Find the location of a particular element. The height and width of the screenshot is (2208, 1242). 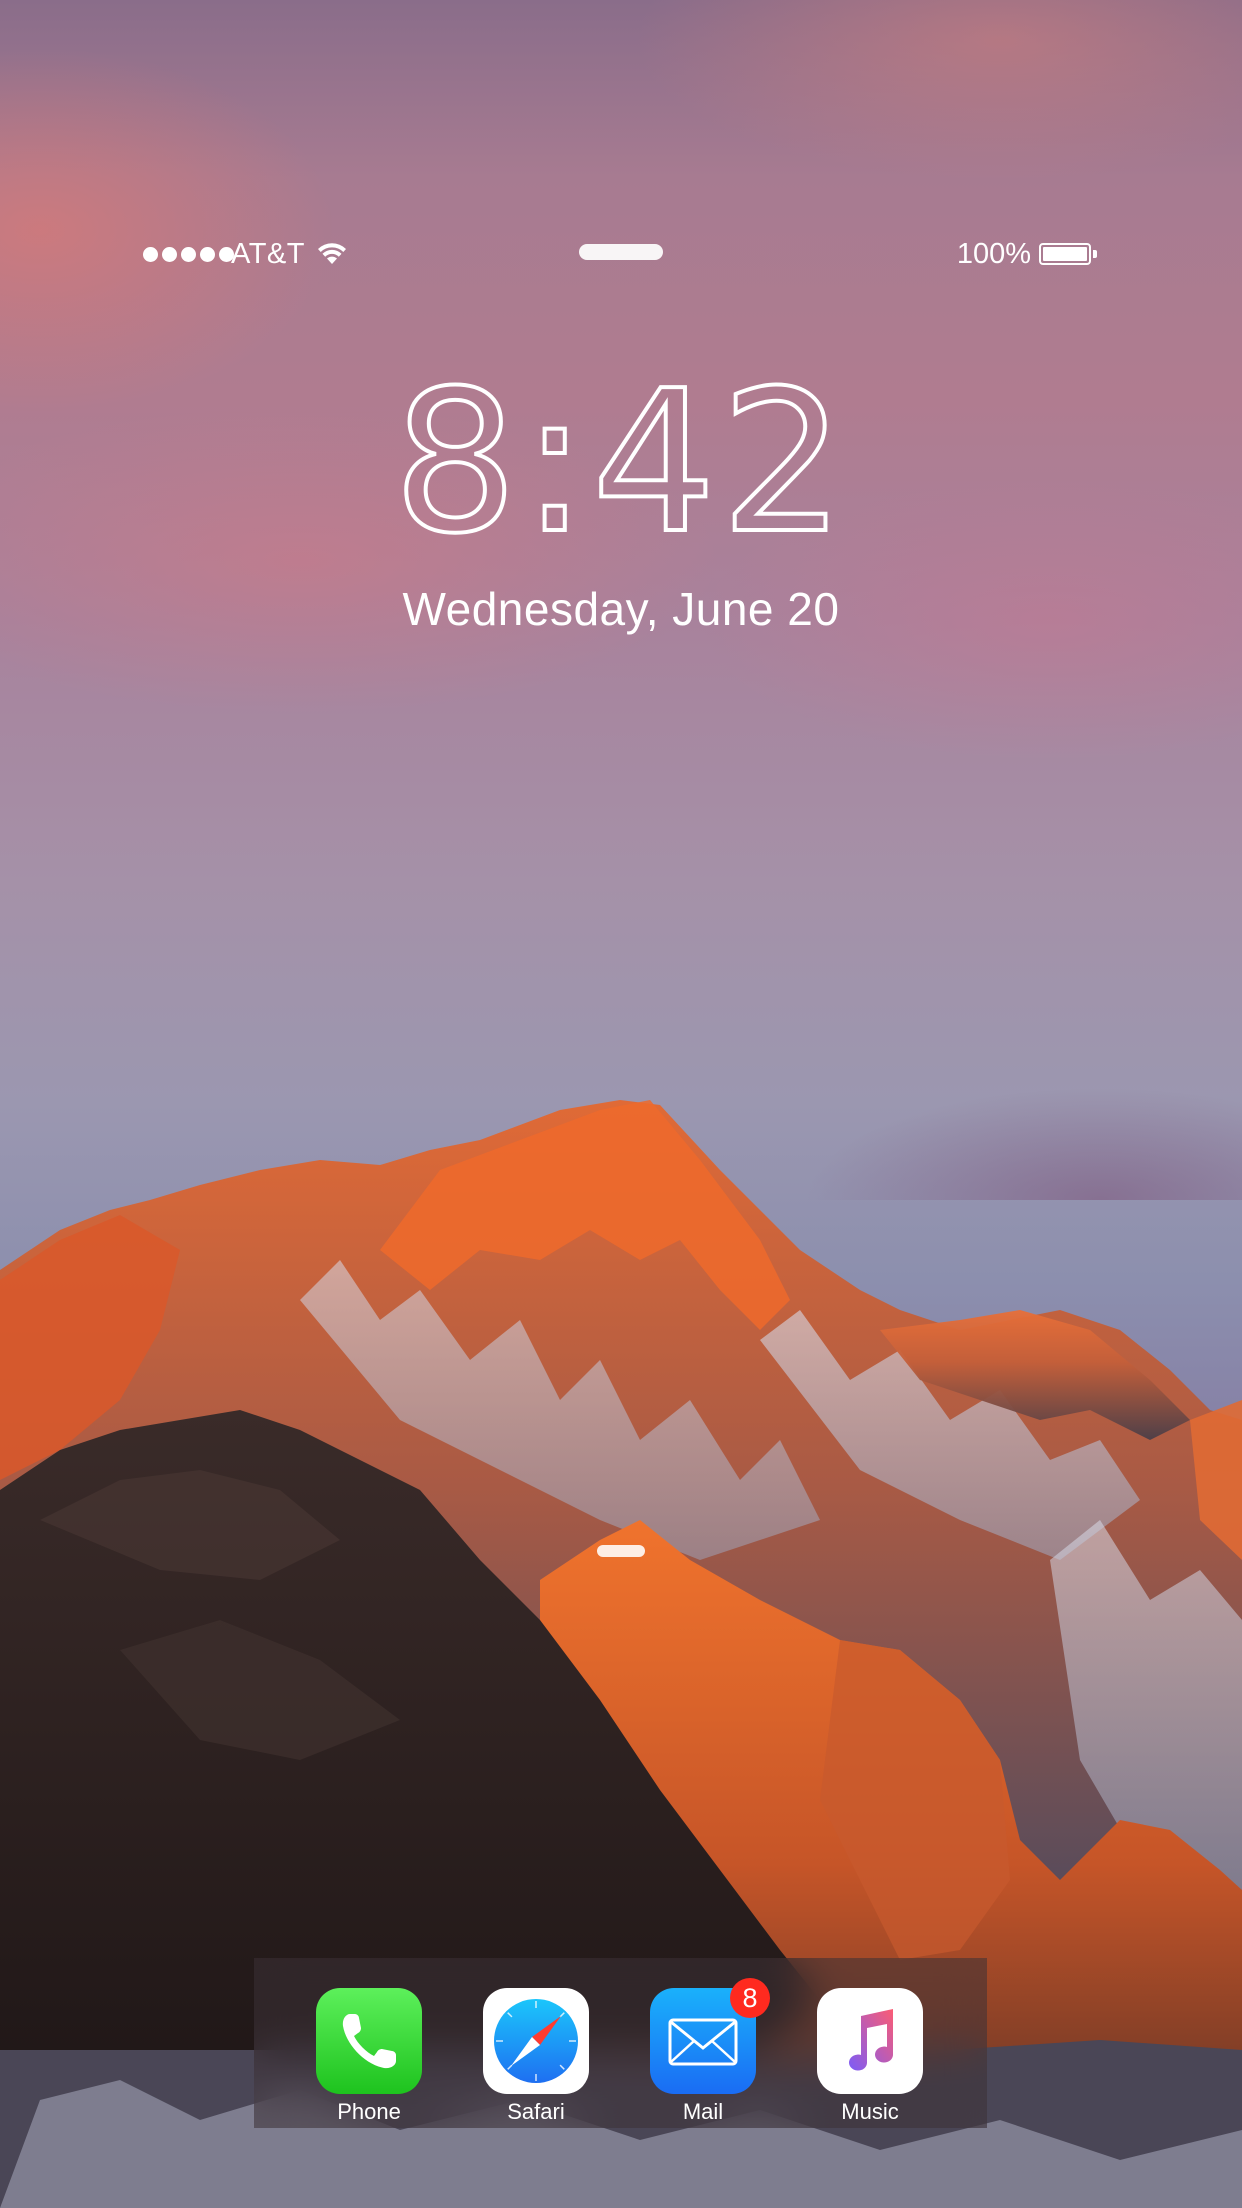

lock-clock-time: 8:42 is located at coordinates (621, 460).